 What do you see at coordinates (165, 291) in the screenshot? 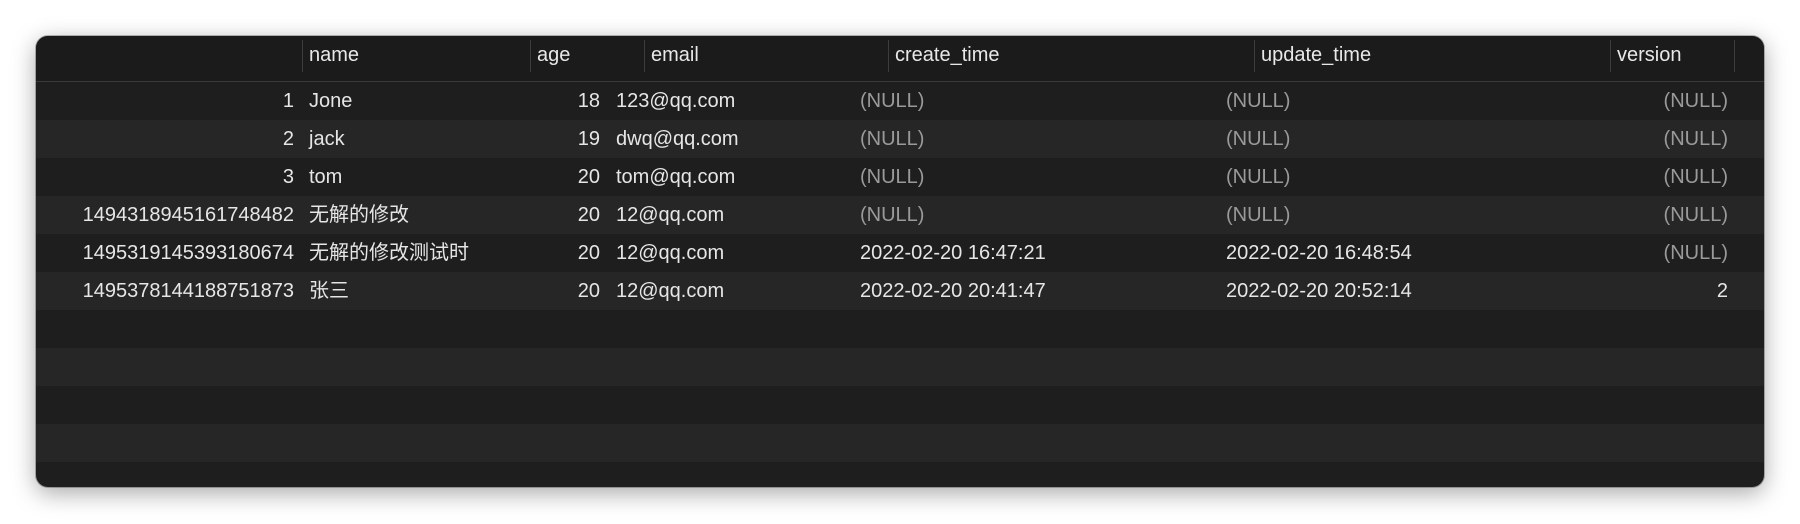
I see `cell-id: 1495378144188751873` at bounding box center [165, 291].